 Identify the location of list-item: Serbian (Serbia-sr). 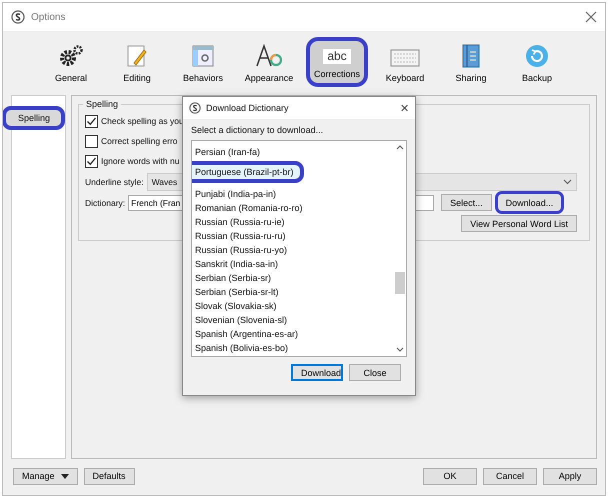
(293, 278).